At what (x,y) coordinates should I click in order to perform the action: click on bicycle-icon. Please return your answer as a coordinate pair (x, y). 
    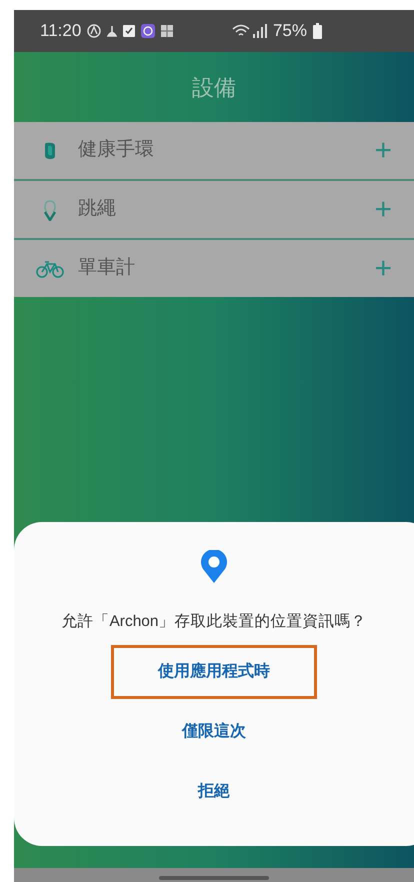
    Looking at the image, I should click on (50, 269).